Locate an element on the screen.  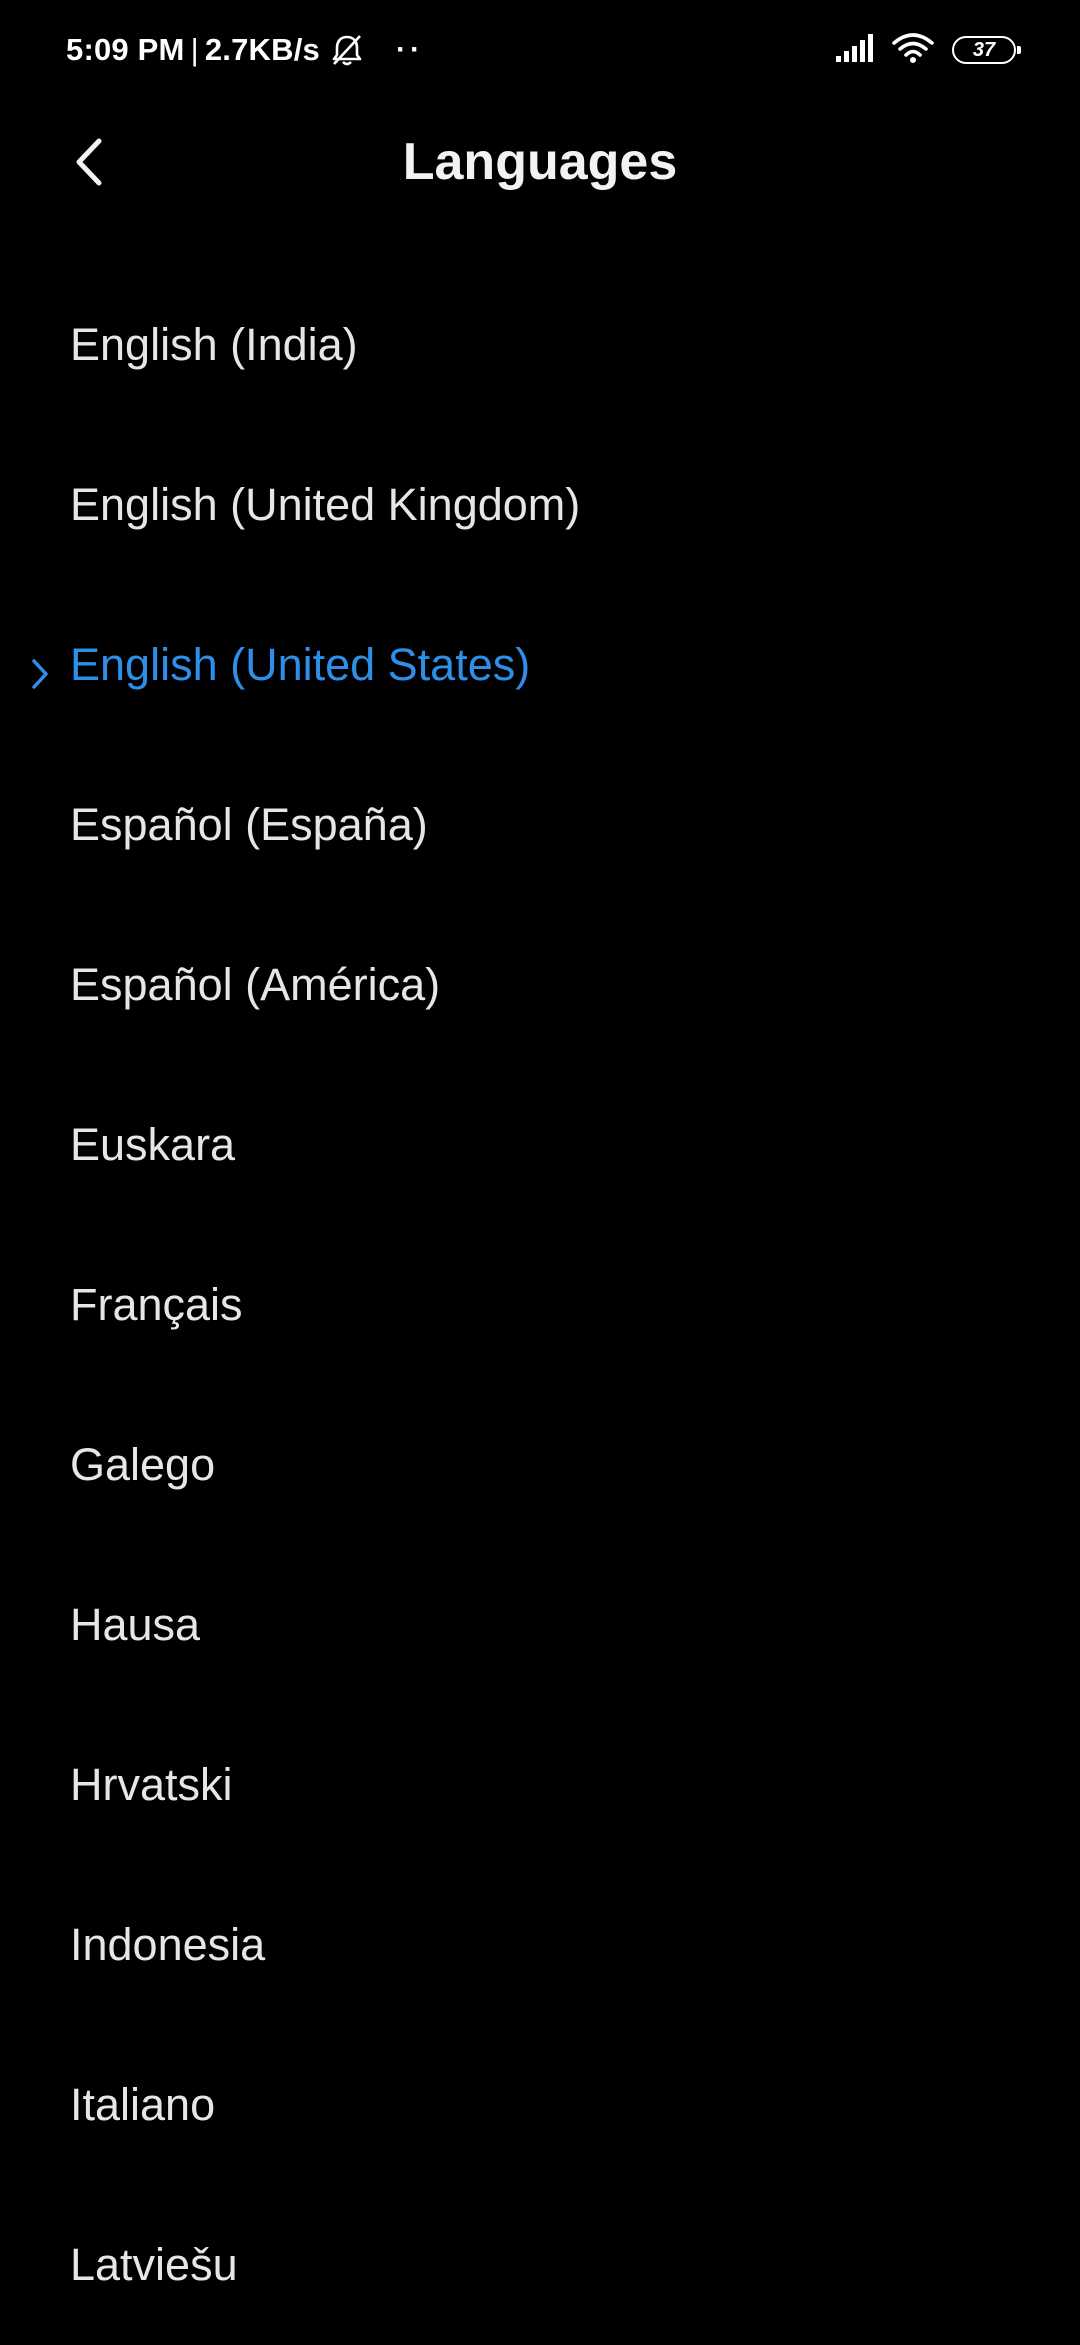
language-item: Indonesia is located at coordinates (540, 1945).